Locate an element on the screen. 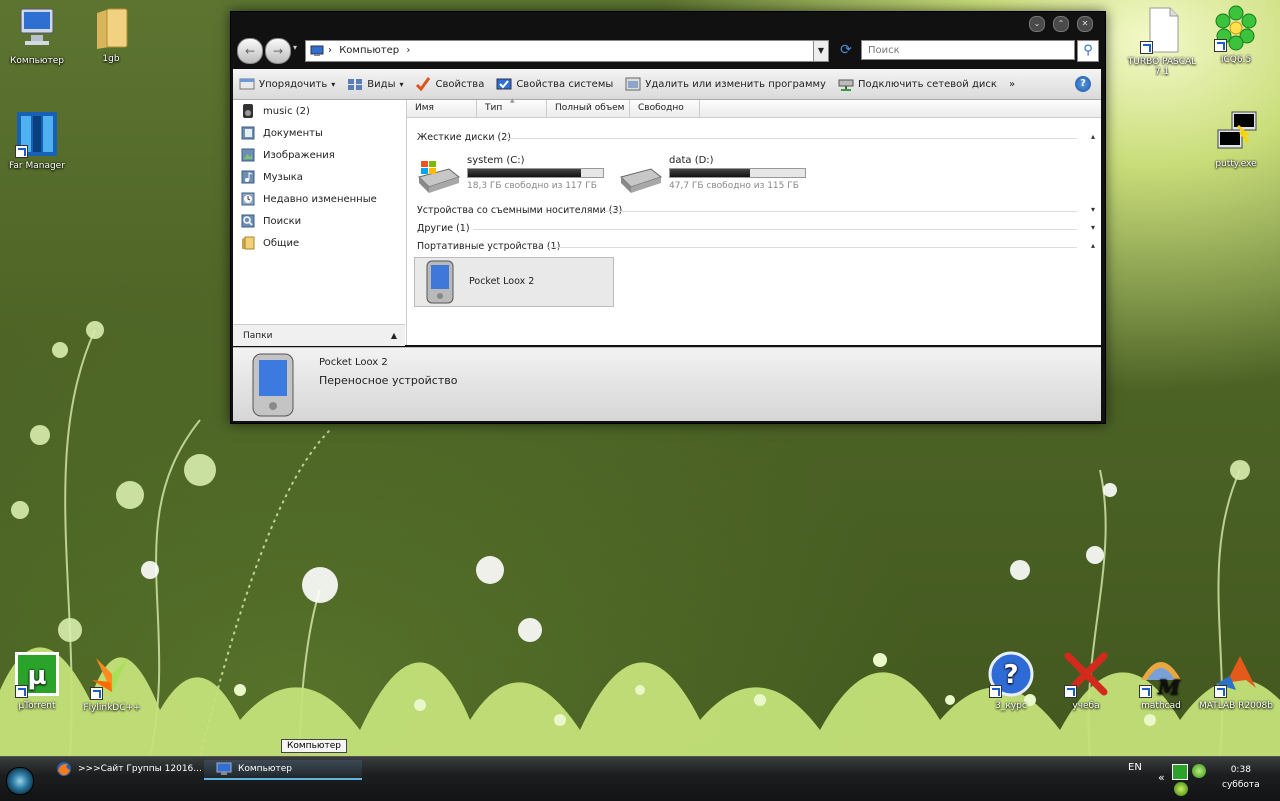 The height and width of the screenshot is (801, 1280). nav-item-documents: Документы is located at coordinates (282, 133).